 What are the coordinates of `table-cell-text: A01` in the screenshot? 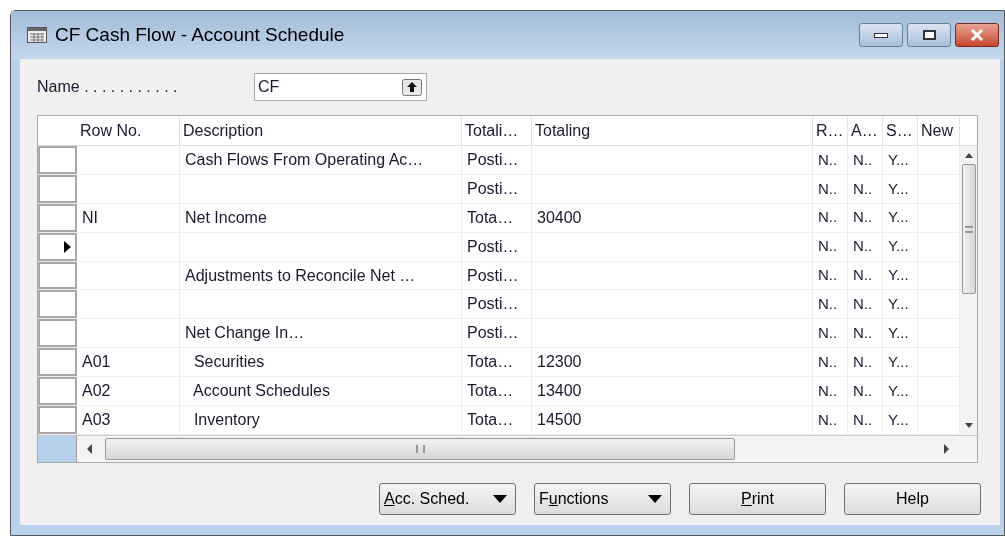 It's located at (96, 362).